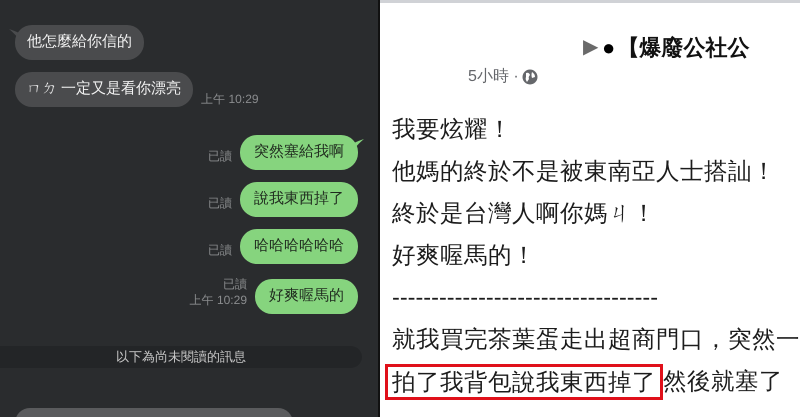 Image resolution: width=800 pixels, height=417 pixels. I want to click on post-text: ----------------------------------, so click(525, 297).